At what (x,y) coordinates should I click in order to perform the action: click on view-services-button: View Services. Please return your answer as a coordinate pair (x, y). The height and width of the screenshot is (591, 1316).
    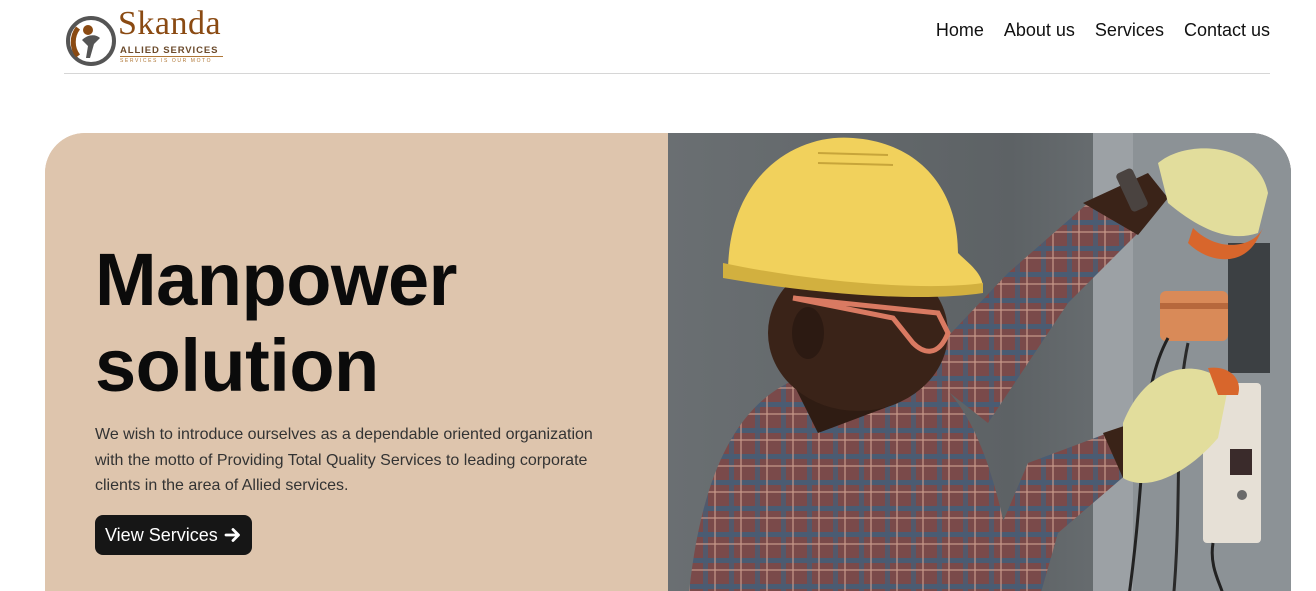
    Looking at the image, I should click on (173, 535).